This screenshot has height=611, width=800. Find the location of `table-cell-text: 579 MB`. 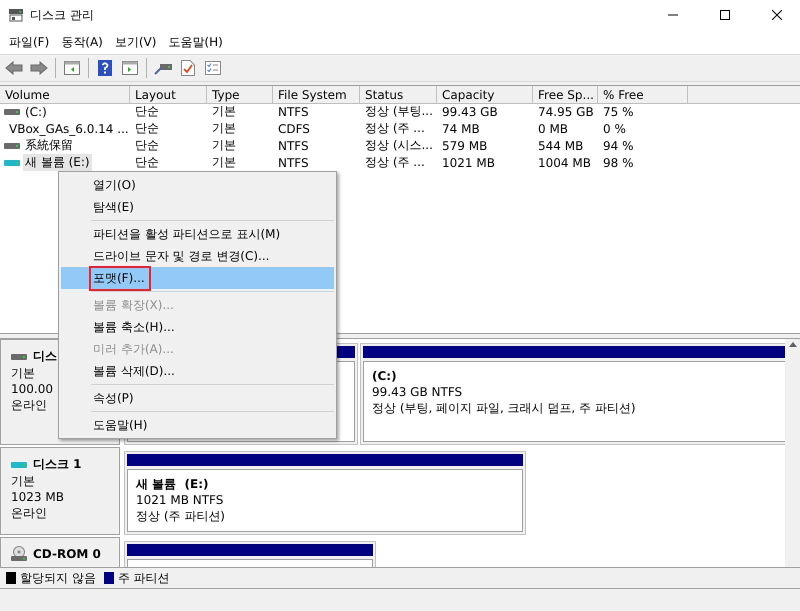

table-cell-text: 579 MB is located at coordinates (464, 145).